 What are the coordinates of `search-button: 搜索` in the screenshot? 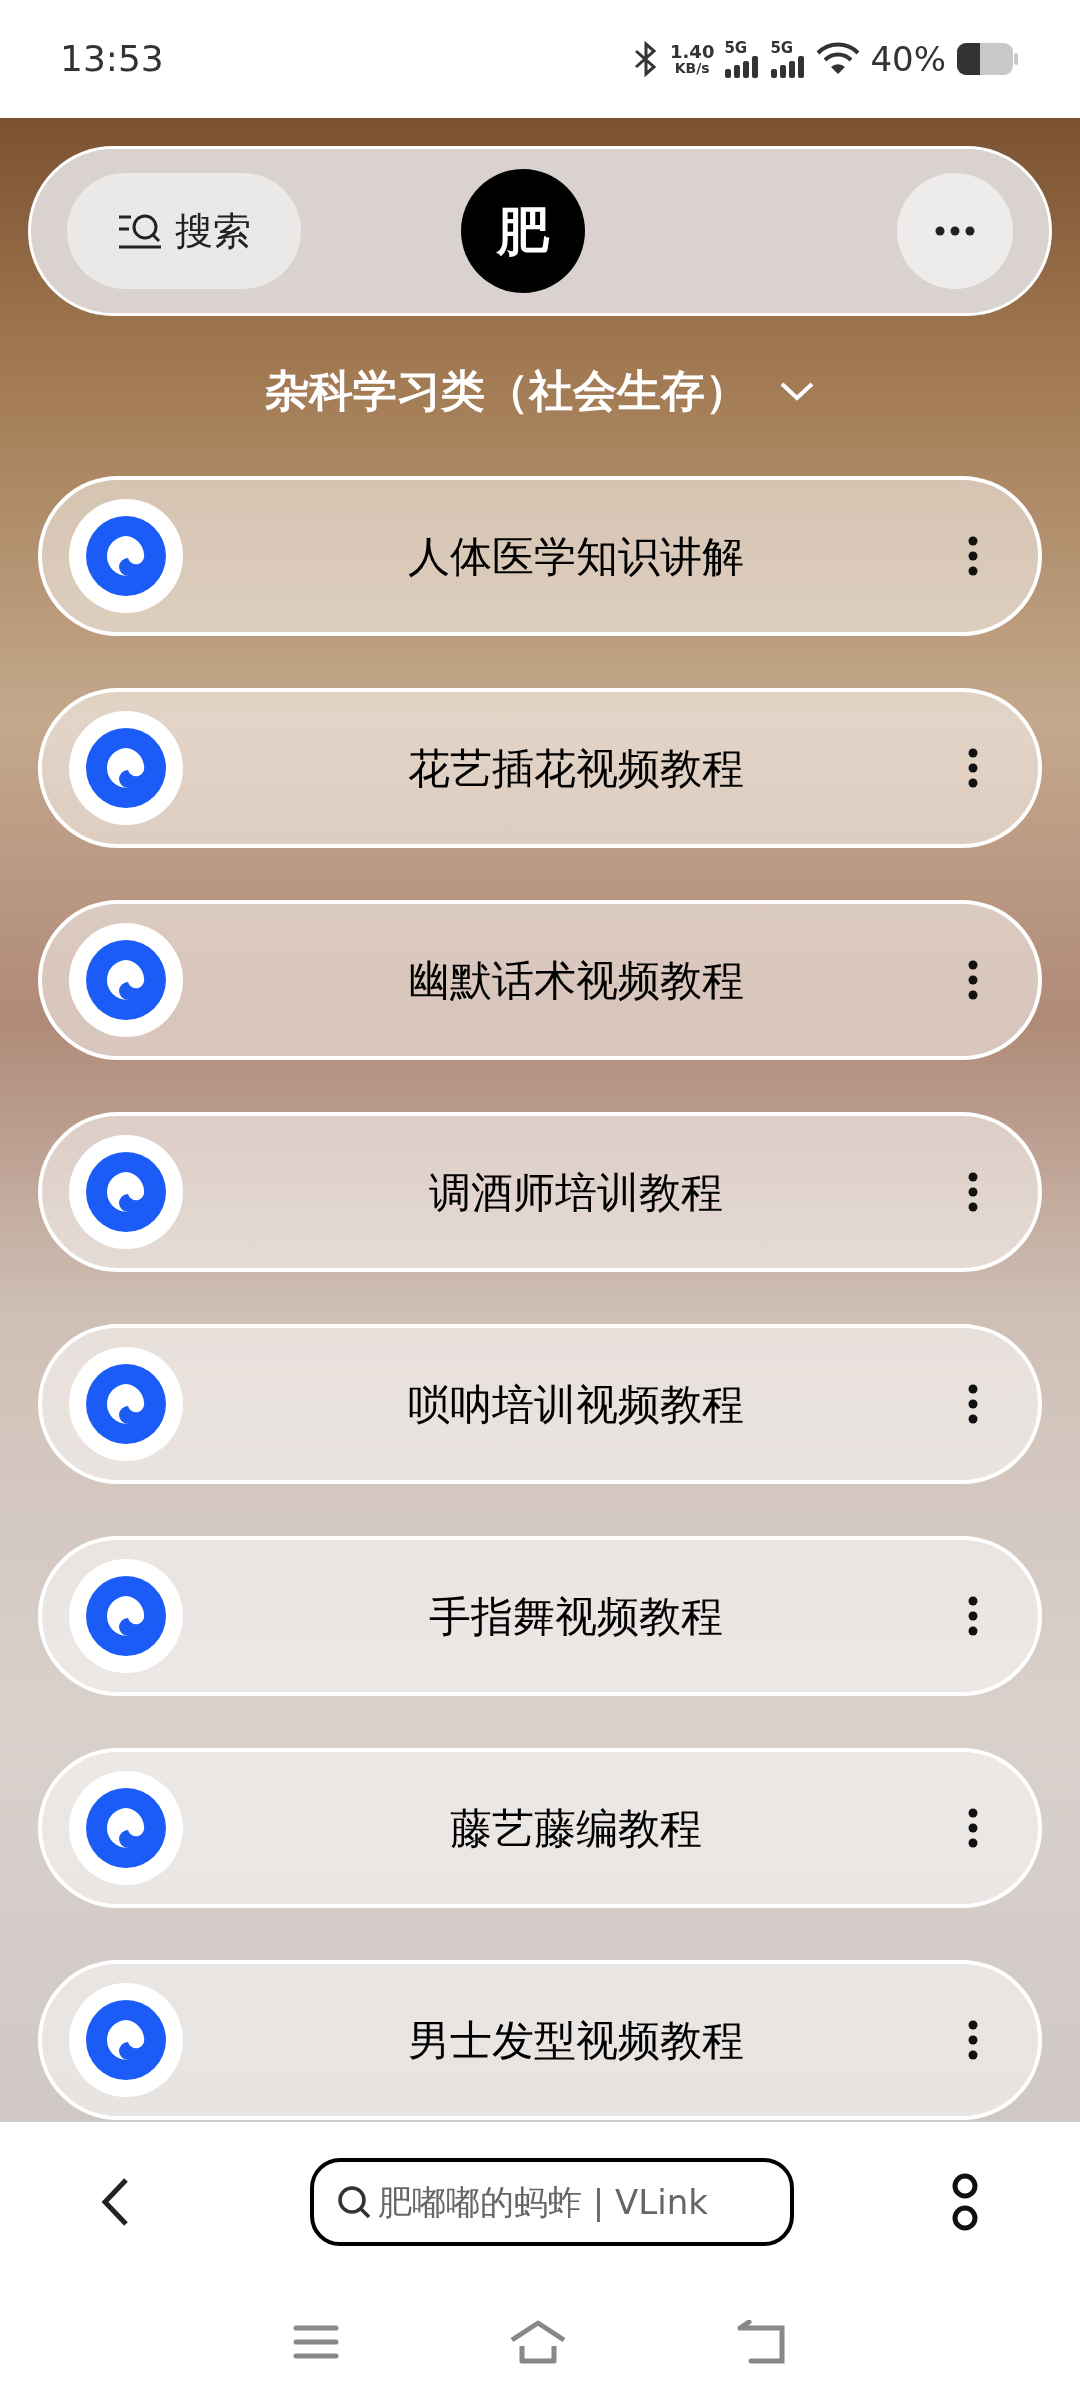 It's located at (184, 231).